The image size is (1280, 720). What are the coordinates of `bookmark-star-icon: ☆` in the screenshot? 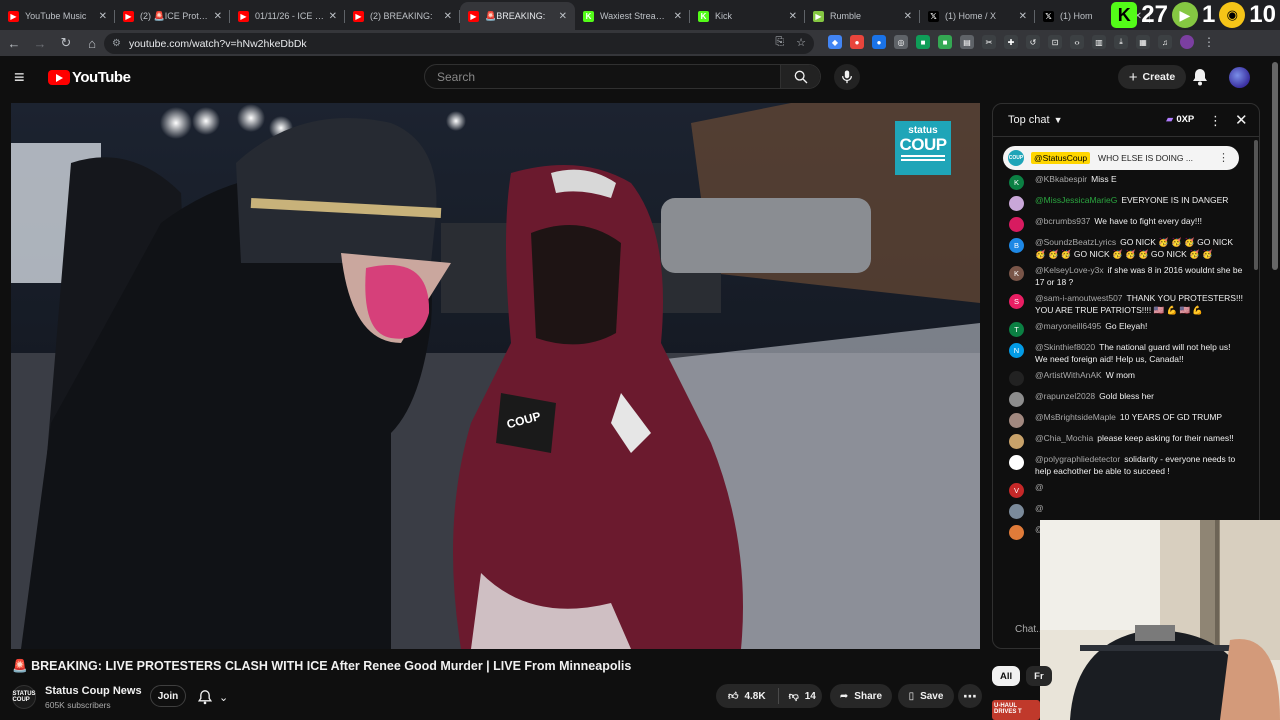 It's located at (801, 42).